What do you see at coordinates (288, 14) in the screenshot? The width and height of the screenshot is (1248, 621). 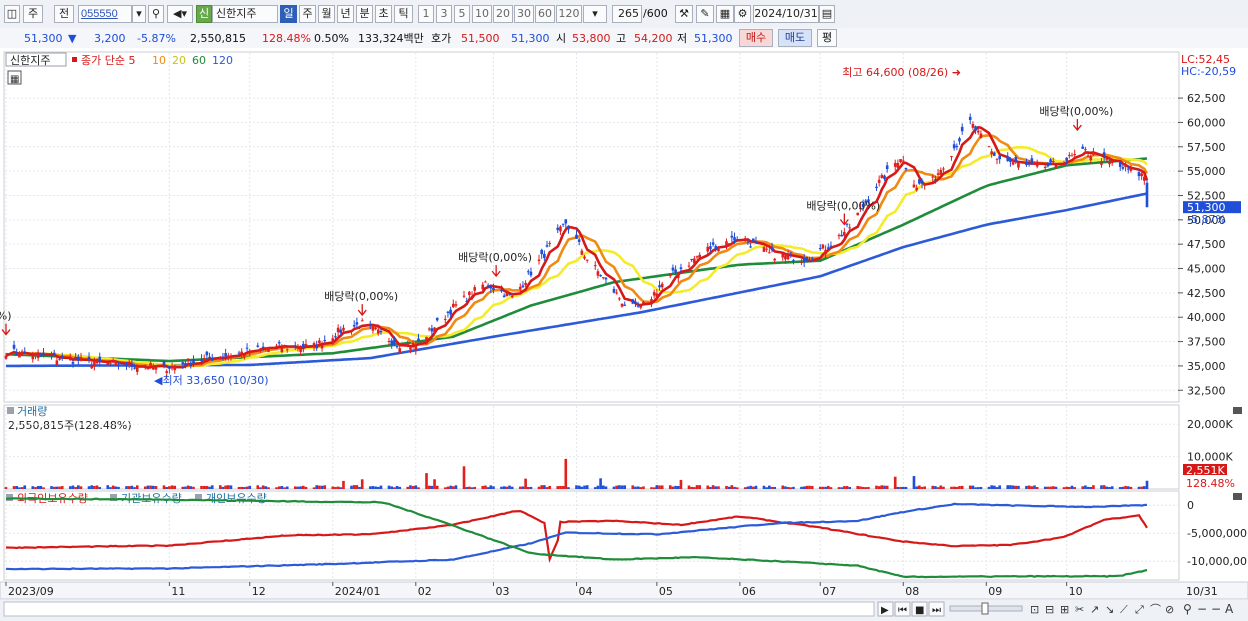 I see `period-day: 일` at bounding box center [288, 14].